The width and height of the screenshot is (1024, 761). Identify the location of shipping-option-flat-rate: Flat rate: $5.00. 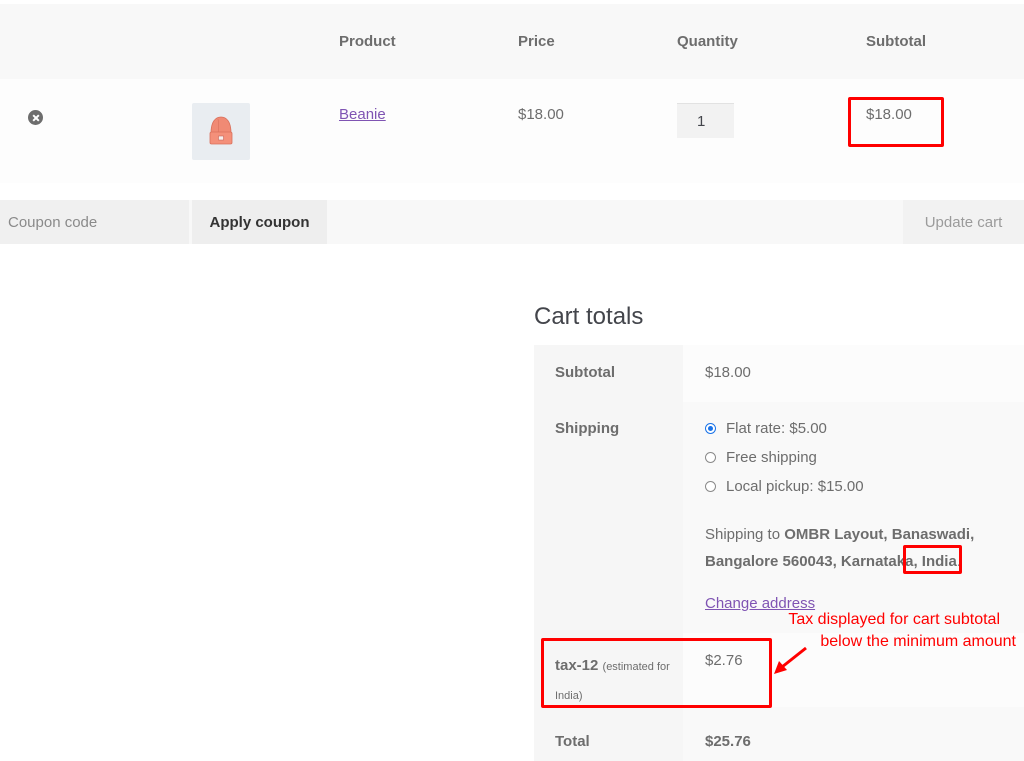
(766, 428).